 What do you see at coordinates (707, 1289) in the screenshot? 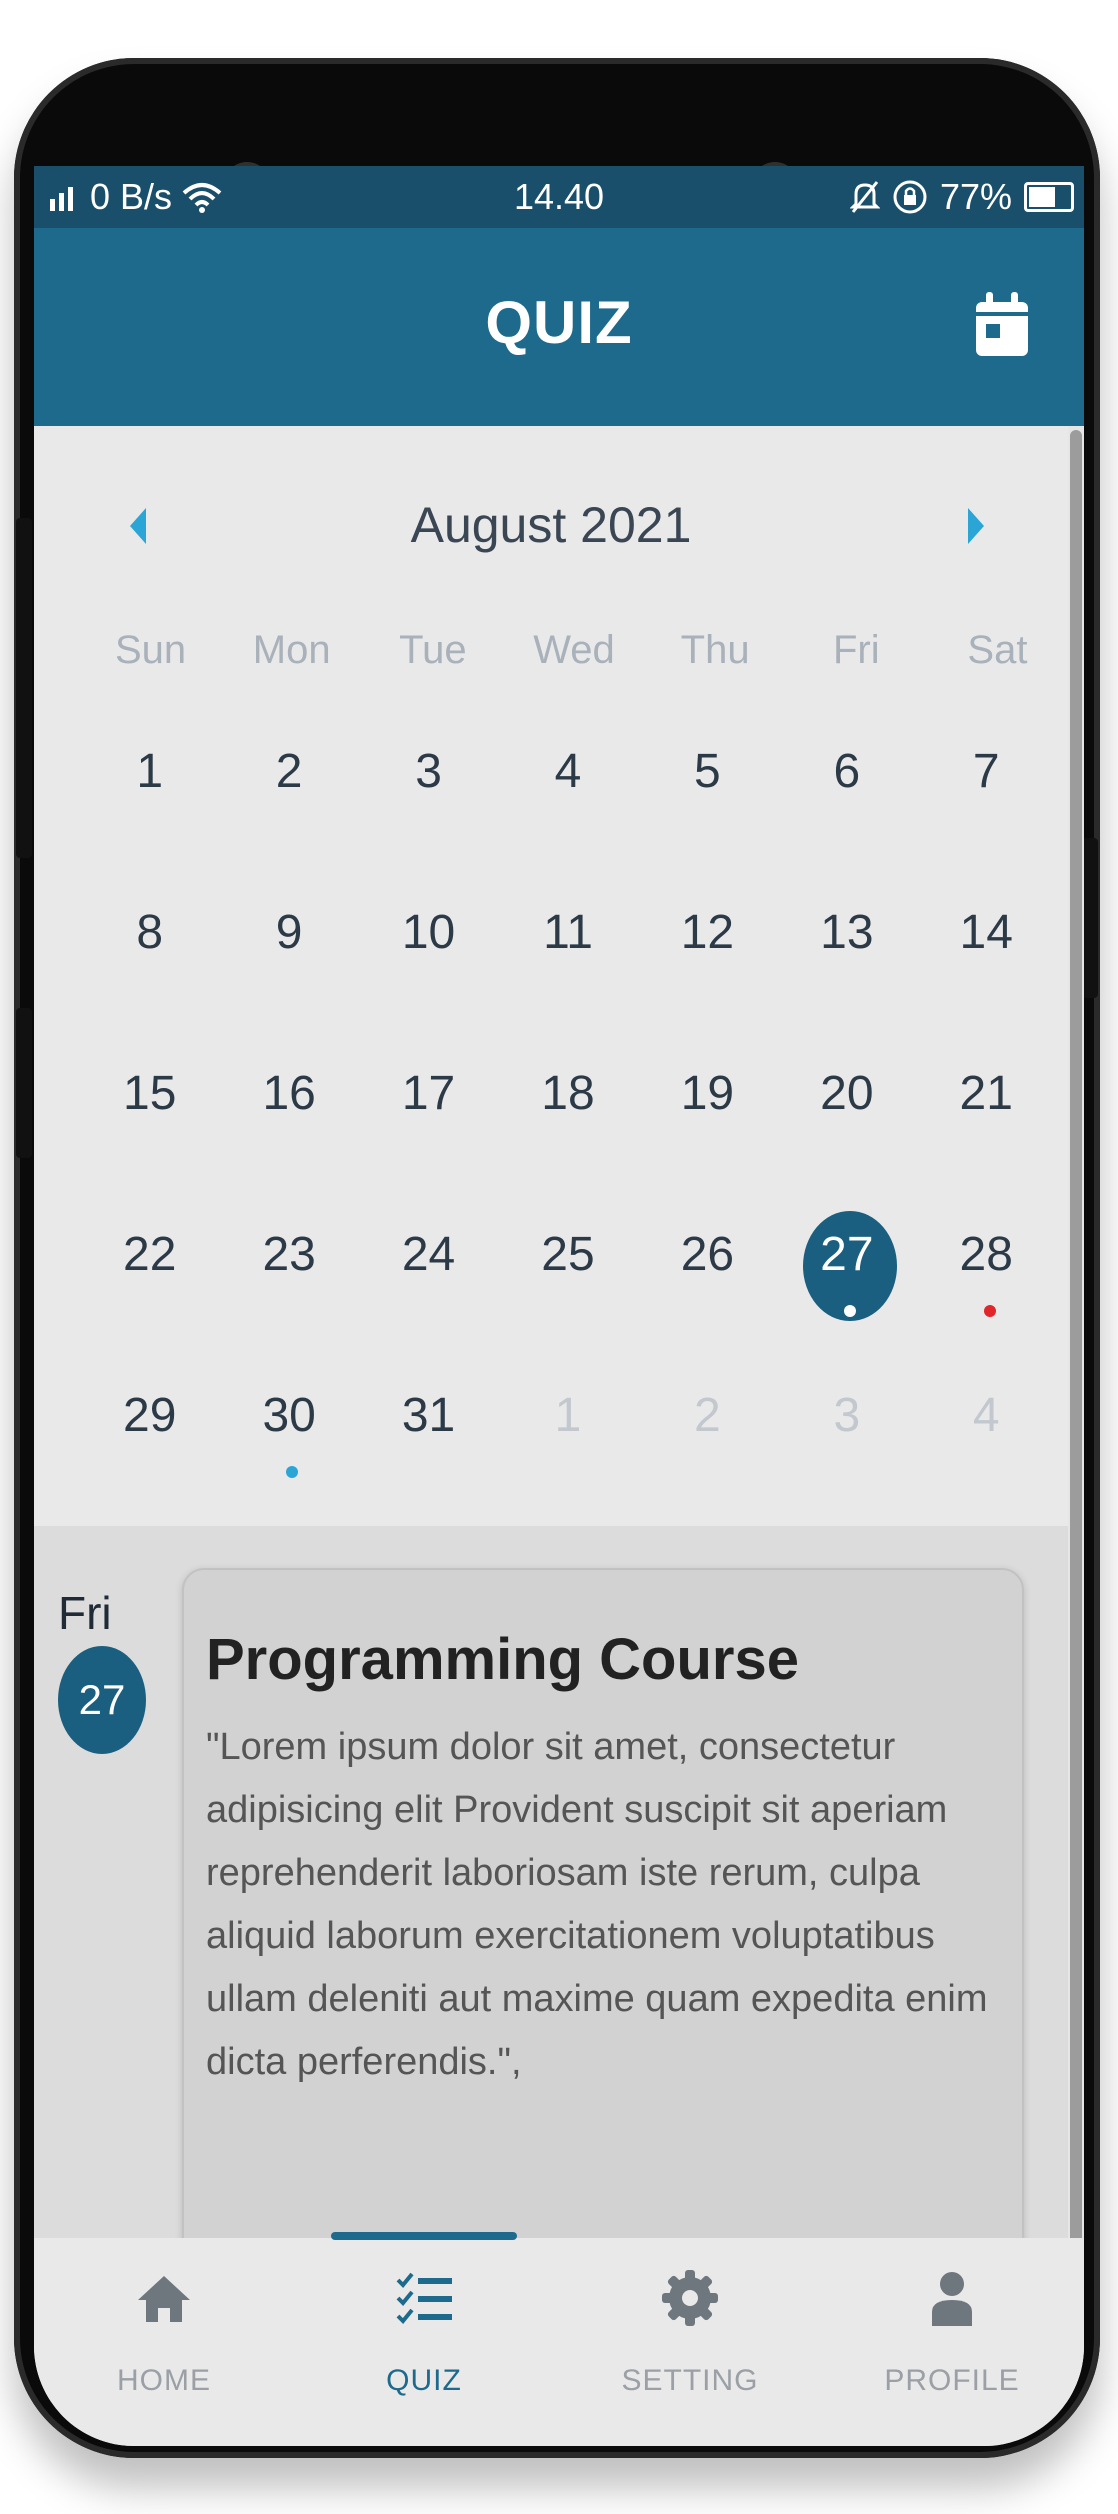
I see `day-cell: 26` at bounding box center [707, 1289].